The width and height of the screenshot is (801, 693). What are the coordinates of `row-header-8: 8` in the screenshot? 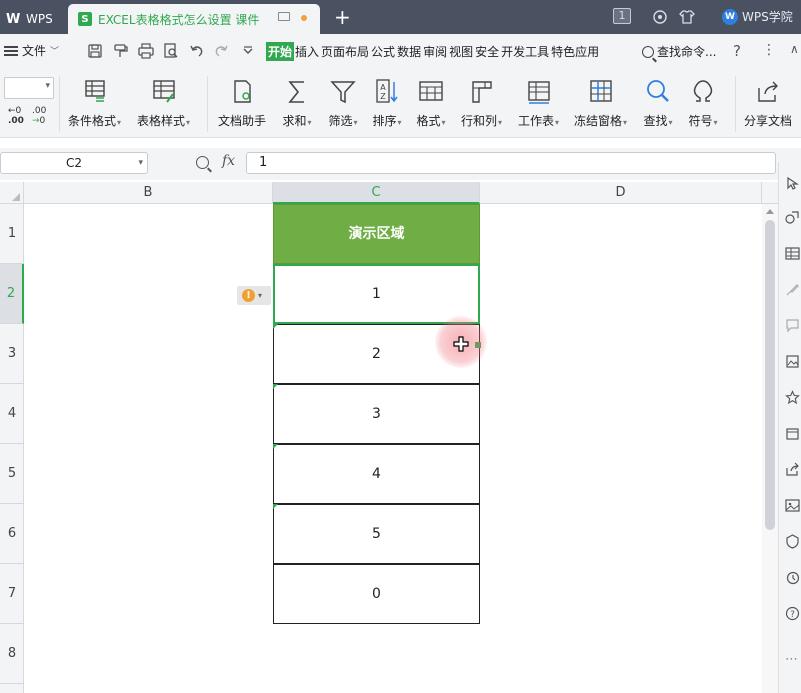 It's located at (12, 654).